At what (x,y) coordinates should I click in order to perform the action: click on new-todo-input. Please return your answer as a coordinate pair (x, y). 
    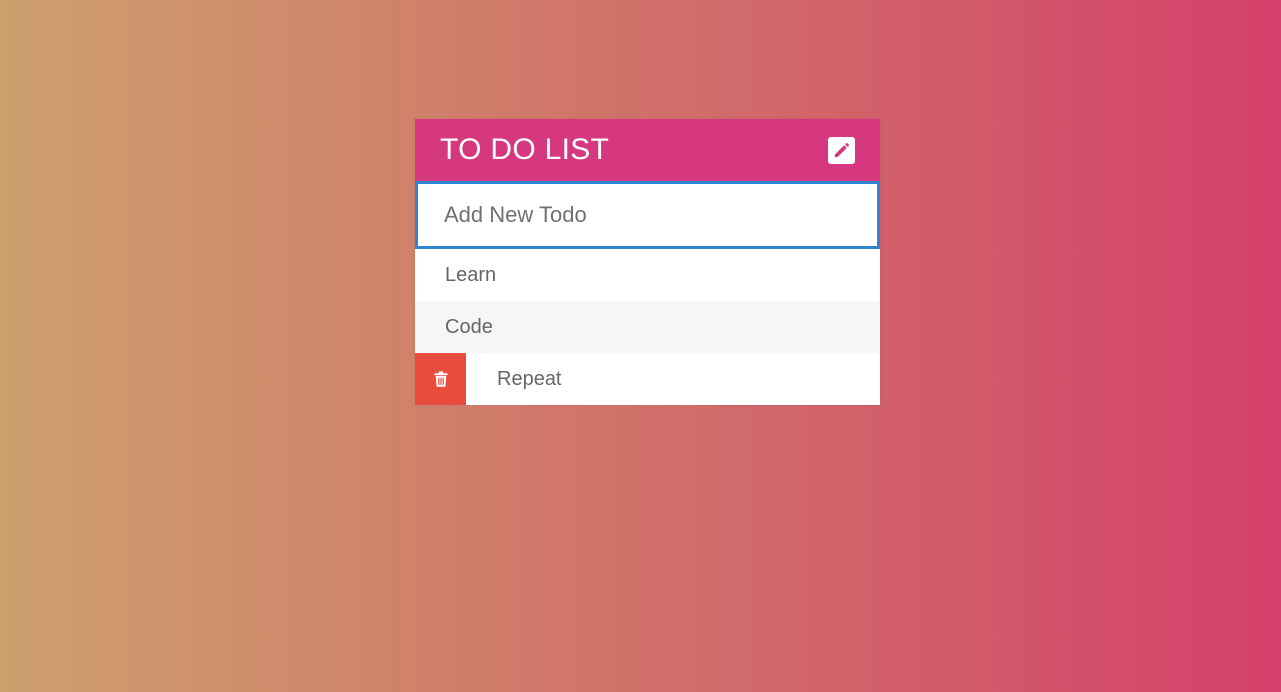
    Looking at the image, I should click on (647, 215).